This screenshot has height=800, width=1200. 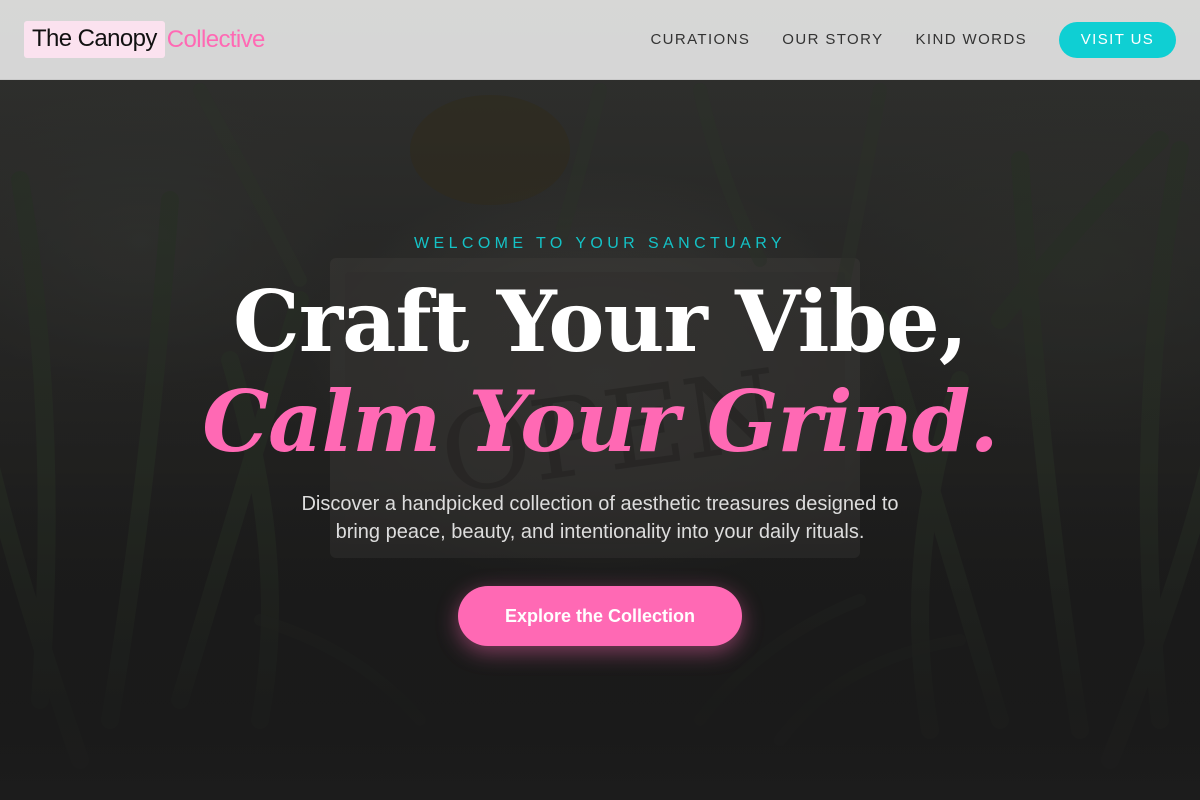 I want to click on visit-us-button: VISIT US, so click(x=1117, y=39).